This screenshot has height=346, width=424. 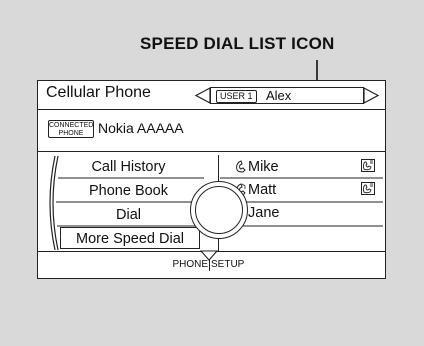 I want to click on title-row: Cellular Phone USER 1 Alex, so click(x=211, y=95).